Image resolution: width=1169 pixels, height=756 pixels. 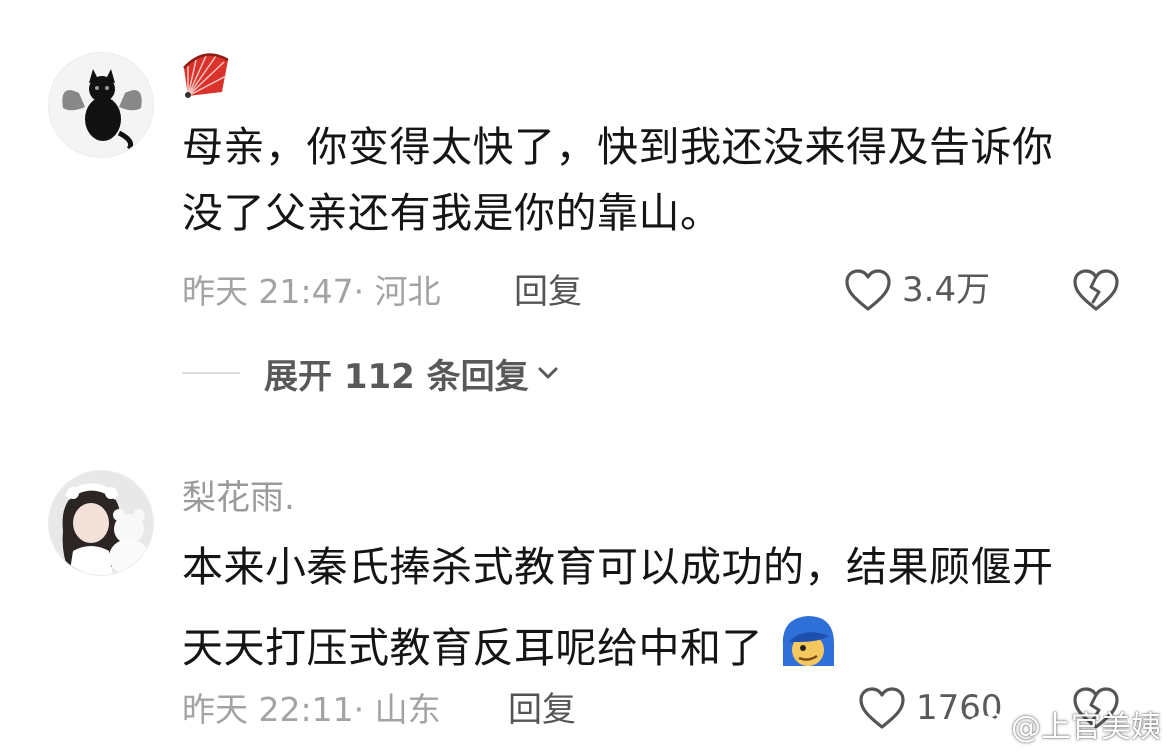 I want to click on lolita-girl-avatar-image, so click(x=101, y=523).